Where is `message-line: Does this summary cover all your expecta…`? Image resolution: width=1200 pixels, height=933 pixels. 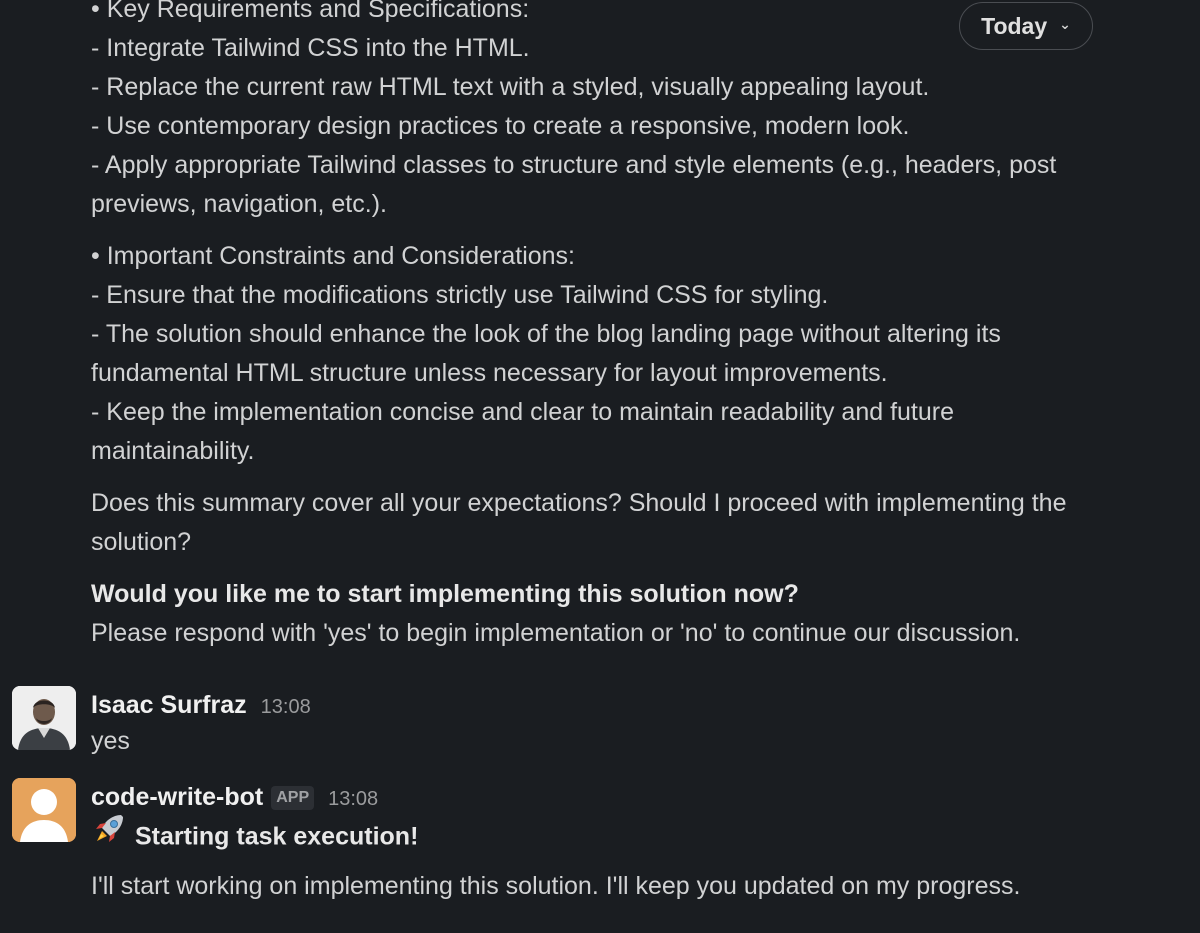 message-line: Does this summary cover all your expecta… is located at coordinates (579, 503).